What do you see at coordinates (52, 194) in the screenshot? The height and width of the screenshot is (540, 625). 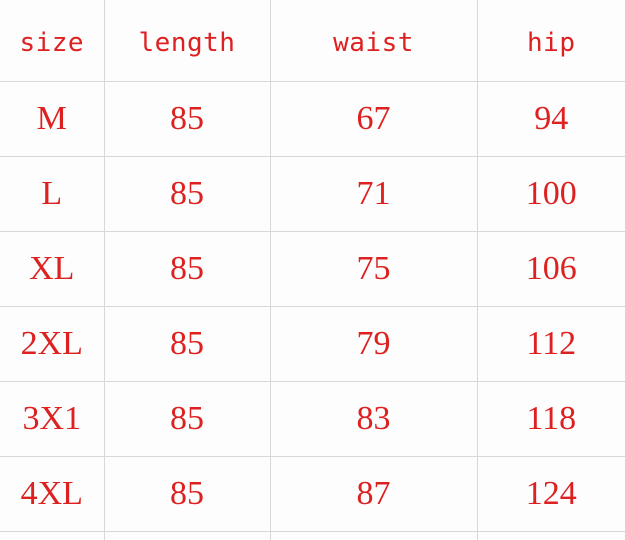 I see `cell-size: L` at bounding box center [52, 194].